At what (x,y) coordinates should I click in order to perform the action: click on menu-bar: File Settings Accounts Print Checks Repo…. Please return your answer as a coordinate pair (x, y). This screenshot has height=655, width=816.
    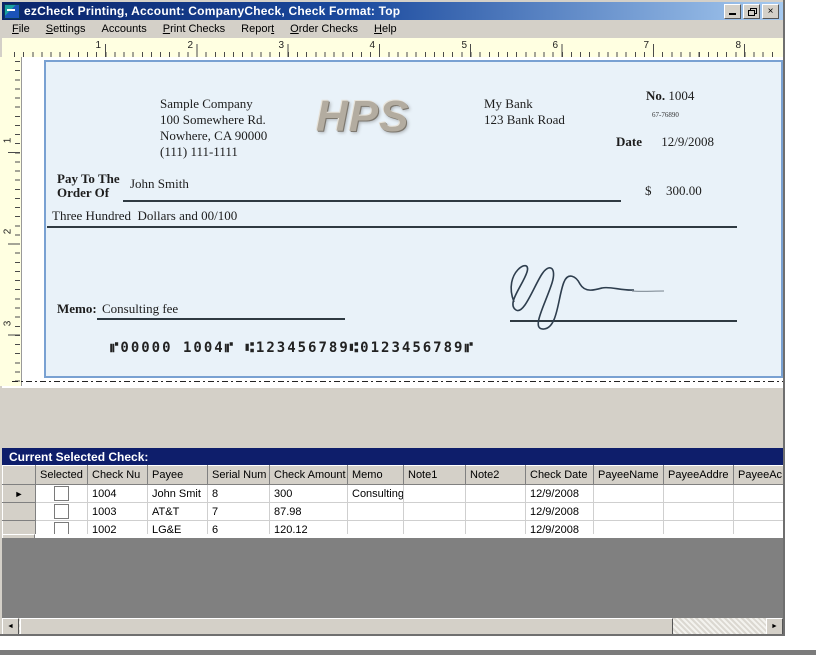
    Looking at the image, I should click on (393, 29).